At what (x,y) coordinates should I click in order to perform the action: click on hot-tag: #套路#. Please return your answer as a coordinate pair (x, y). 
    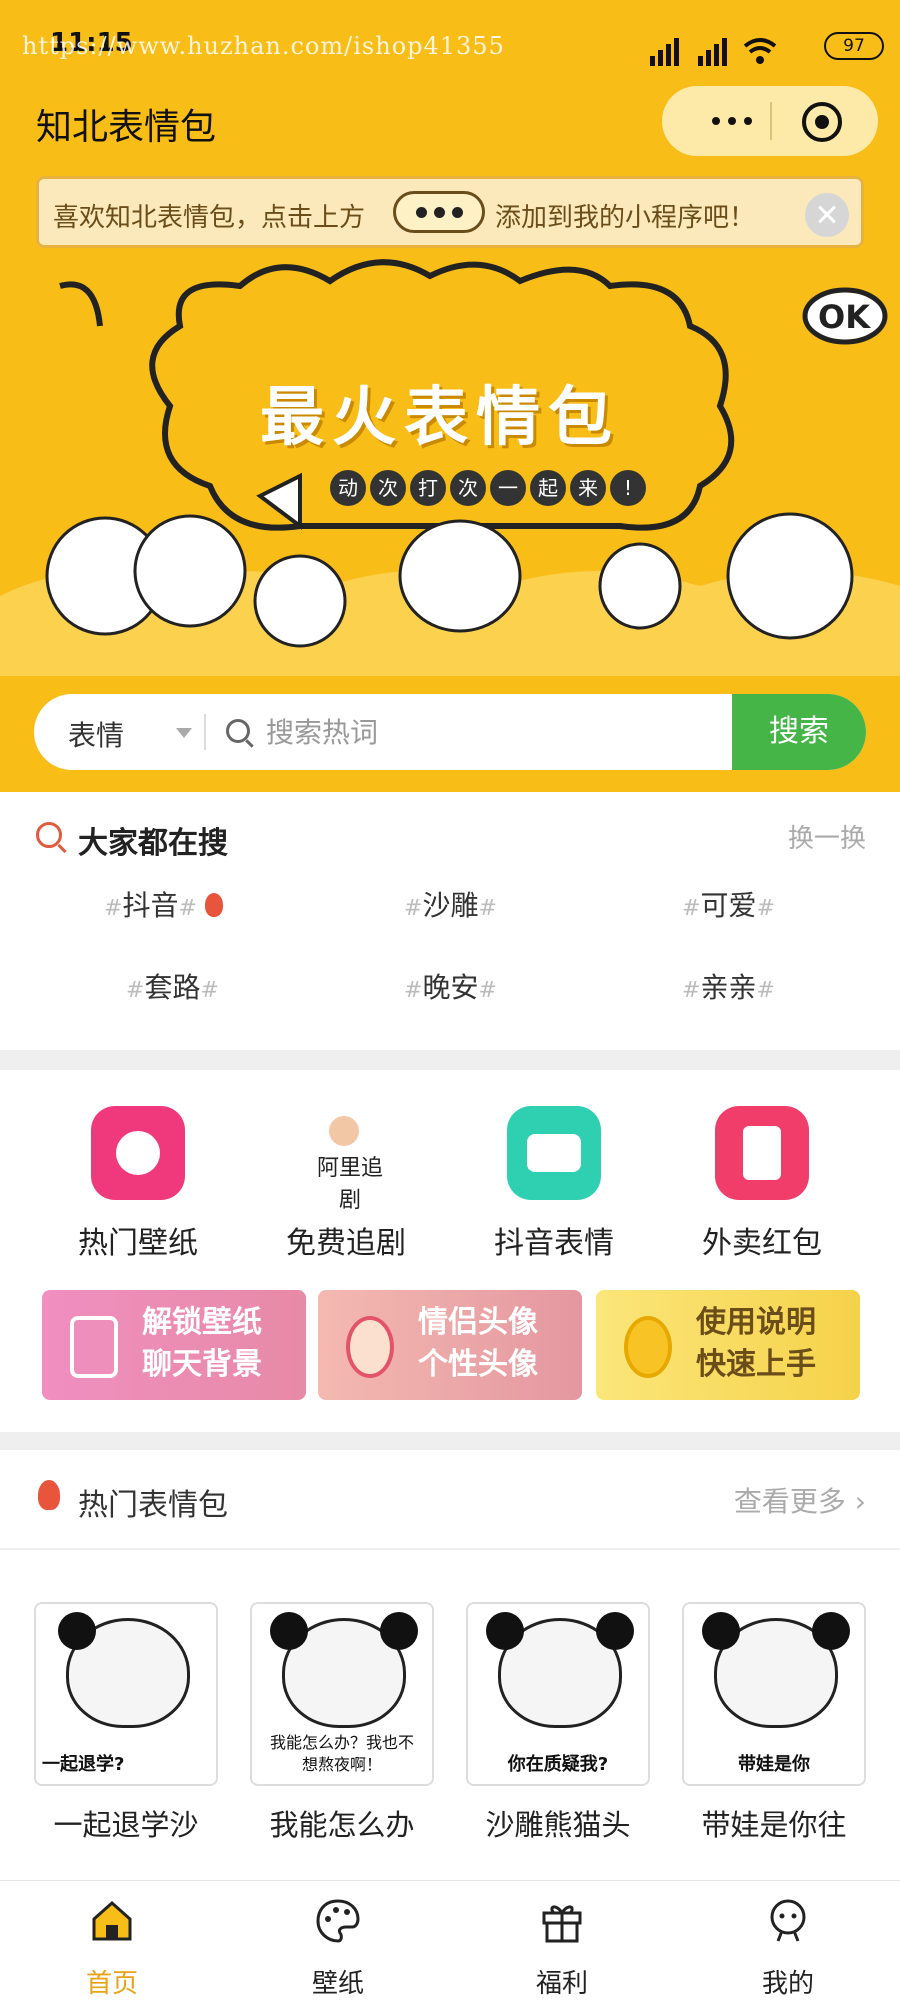
    Looking at the image, I should click on (172, 986).